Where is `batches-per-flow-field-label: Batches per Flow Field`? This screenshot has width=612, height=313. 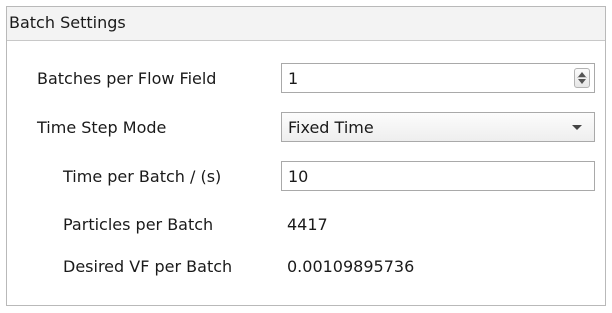 batches-per-flow-field-label: Batches per Flow Field is located at coordinates (127, 78).